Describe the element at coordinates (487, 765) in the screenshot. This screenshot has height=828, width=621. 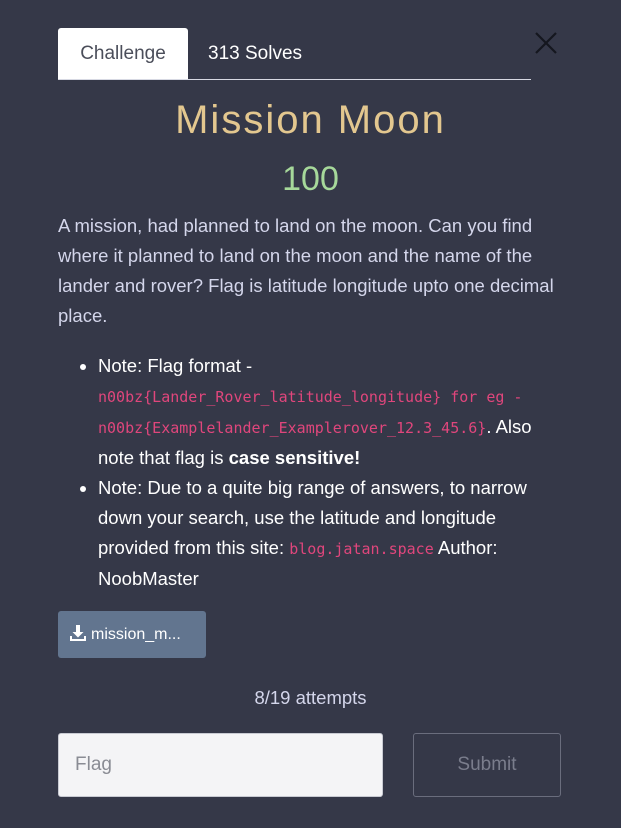
I see `submit-button: Submit` at that location.